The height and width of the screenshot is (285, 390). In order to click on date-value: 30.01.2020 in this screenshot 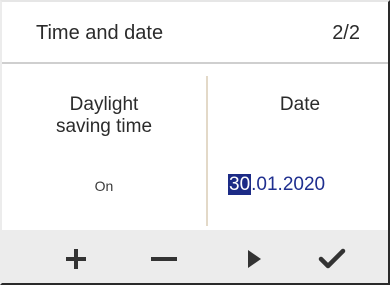, I will do `click(276, 185)`.